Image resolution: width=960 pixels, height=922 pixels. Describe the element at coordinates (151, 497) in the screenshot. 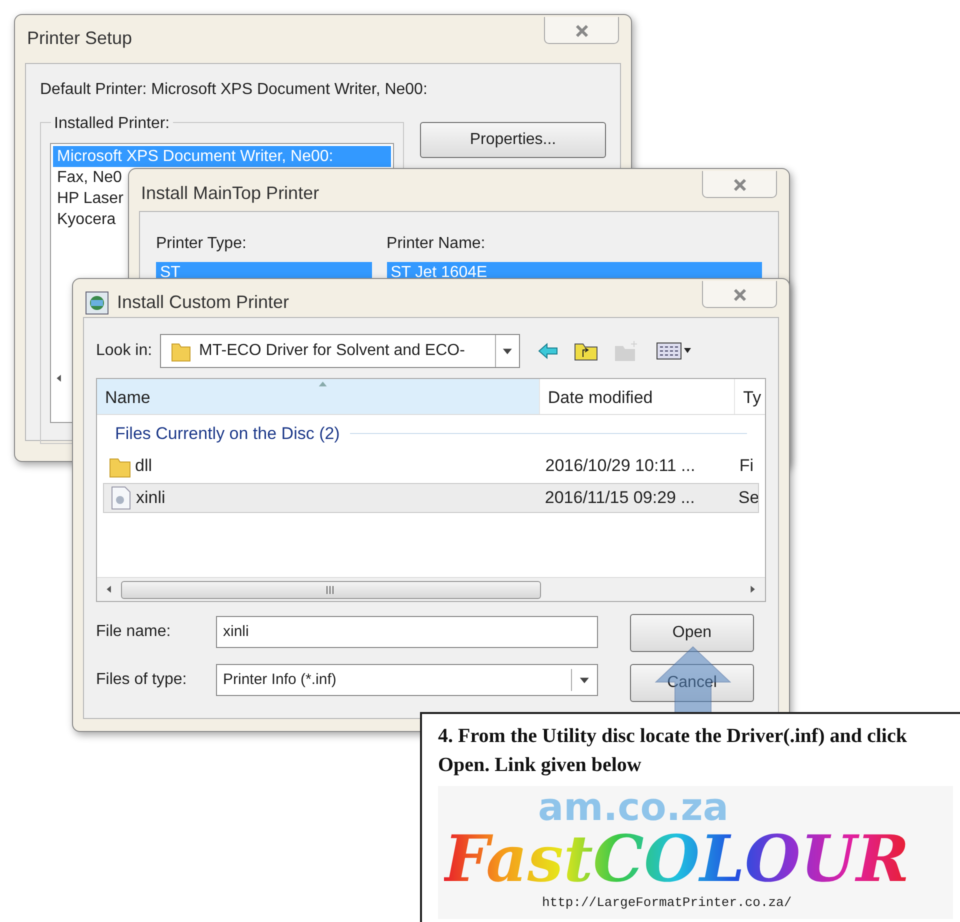

I see `file-name: xinli` at that location.